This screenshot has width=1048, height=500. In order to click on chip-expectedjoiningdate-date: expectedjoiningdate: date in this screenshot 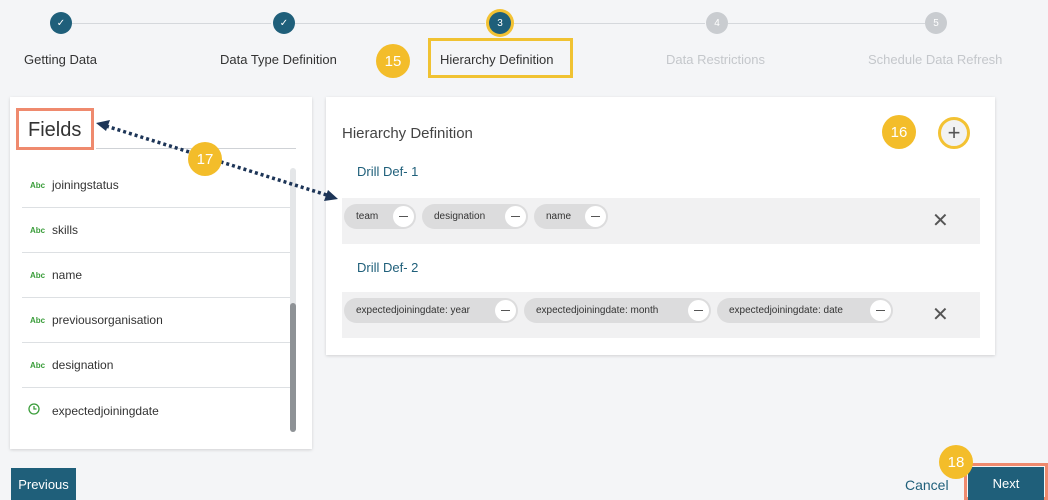, I will do `click(805, 310)`.